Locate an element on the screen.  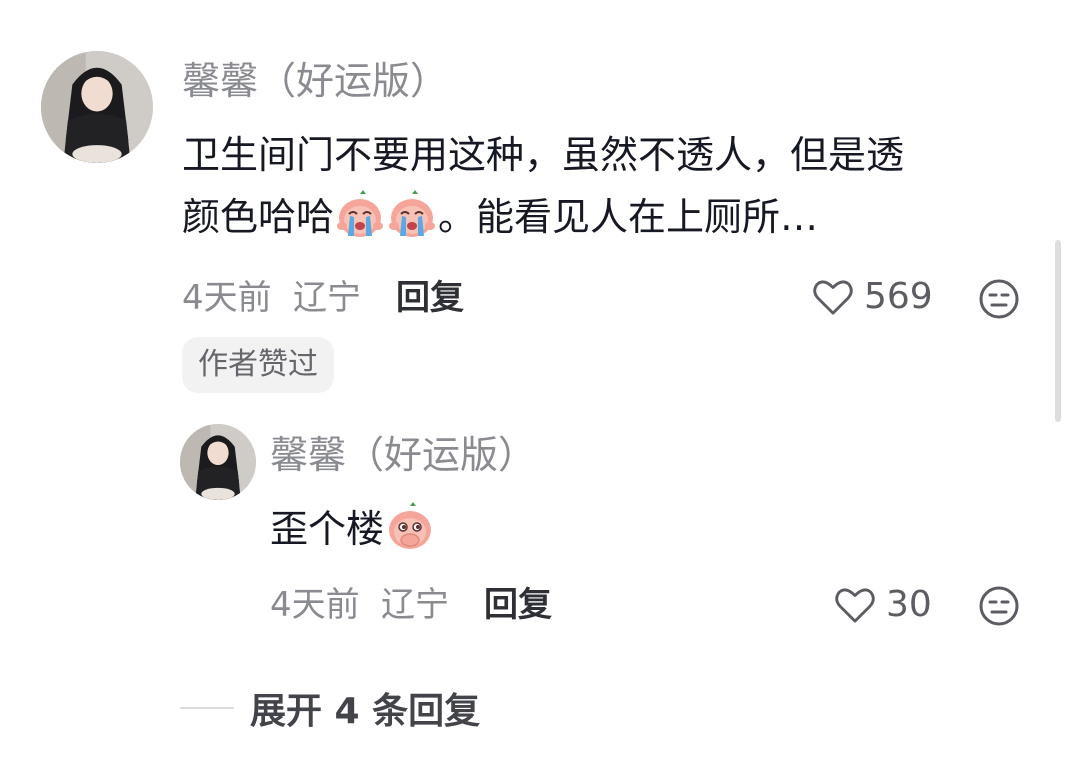
comment-time: 4天前 is located at coordinates (227, 298).